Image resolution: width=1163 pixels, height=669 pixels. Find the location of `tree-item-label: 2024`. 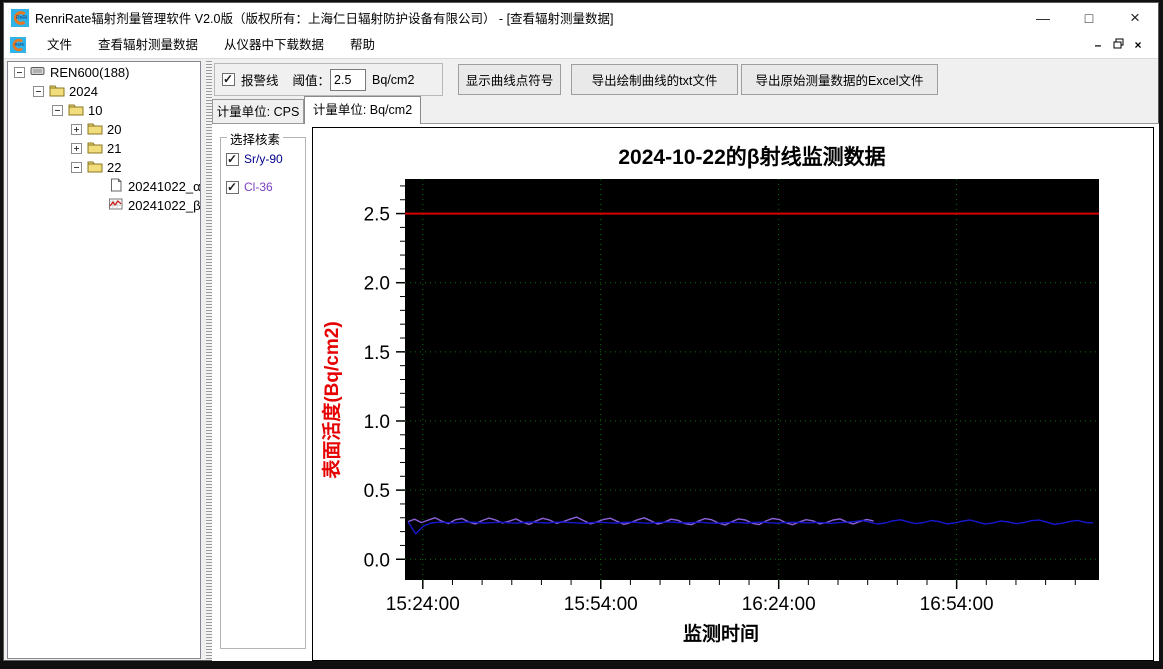

tree-item-label: 2024 is located at coordinates (83, 91).